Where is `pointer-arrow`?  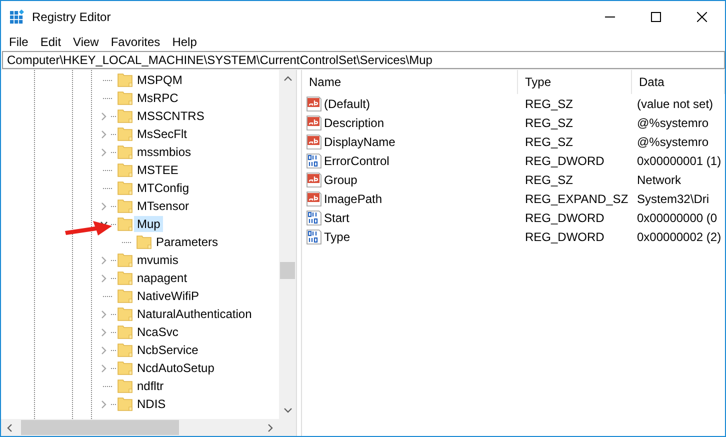
pointer-arrow is located at coordinates (89, 228).